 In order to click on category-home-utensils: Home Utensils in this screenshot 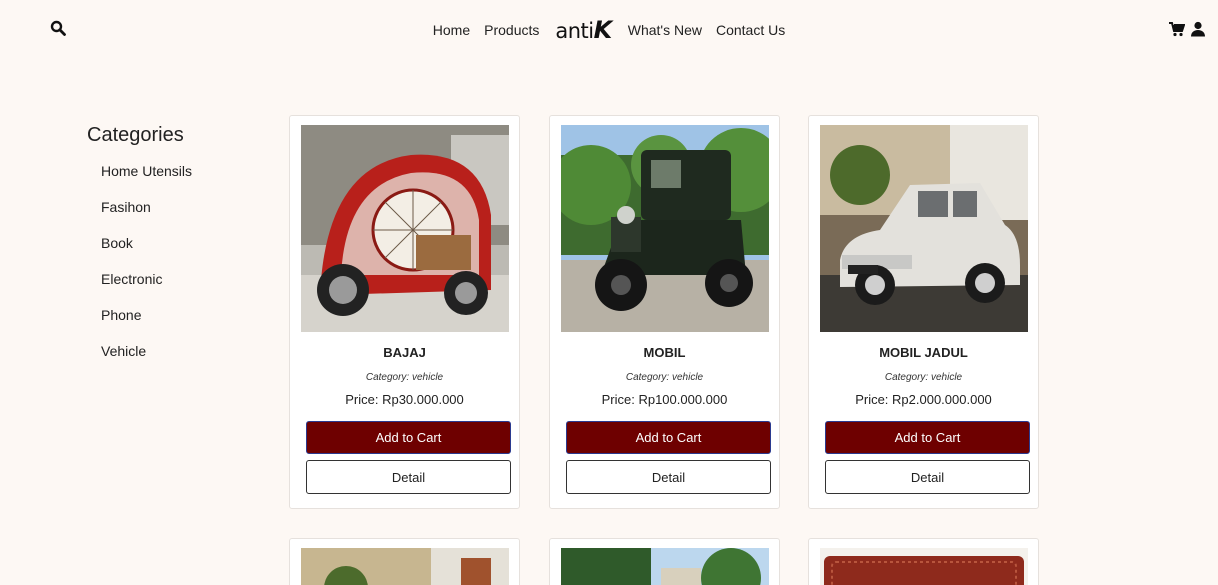, I will do `click(172, 181)`.